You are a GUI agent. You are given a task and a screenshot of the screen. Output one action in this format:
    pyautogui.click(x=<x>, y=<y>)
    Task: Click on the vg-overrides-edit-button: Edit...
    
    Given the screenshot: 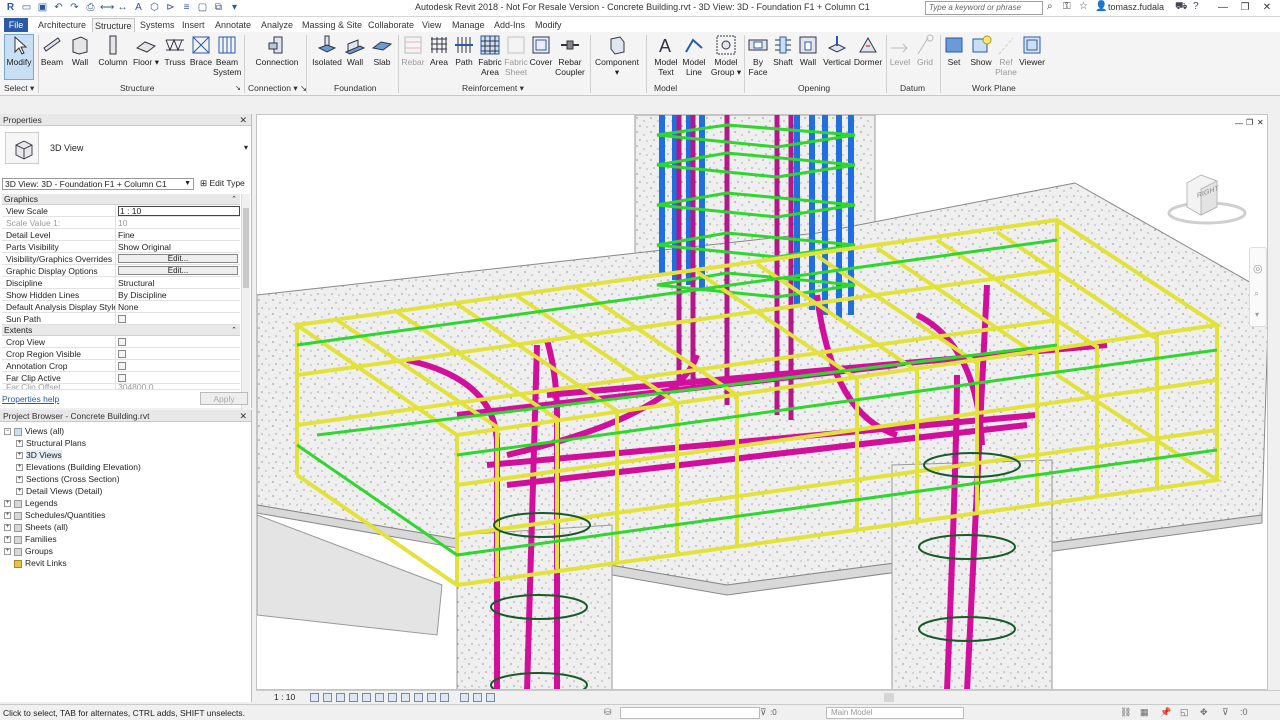 What is the action you would take?
    pyautogui.click(x=178, y=258)
    